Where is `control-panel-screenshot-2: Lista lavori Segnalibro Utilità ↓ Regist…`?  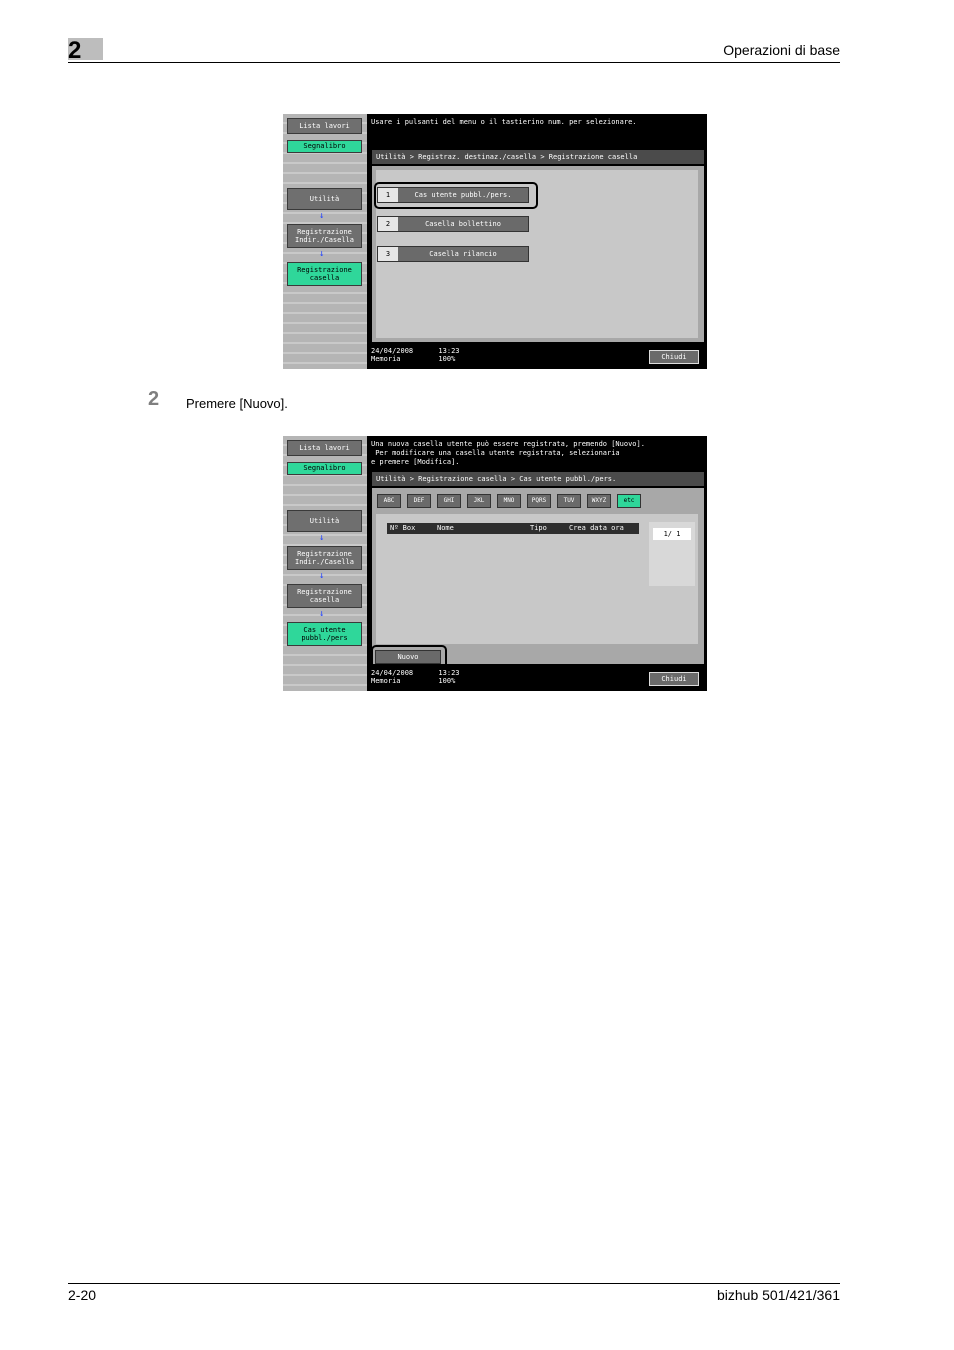
control-panel-screenshot-2: Lista lavori Segnalibro Utilità ↓ Regist… is located at coordinates (495, 563).